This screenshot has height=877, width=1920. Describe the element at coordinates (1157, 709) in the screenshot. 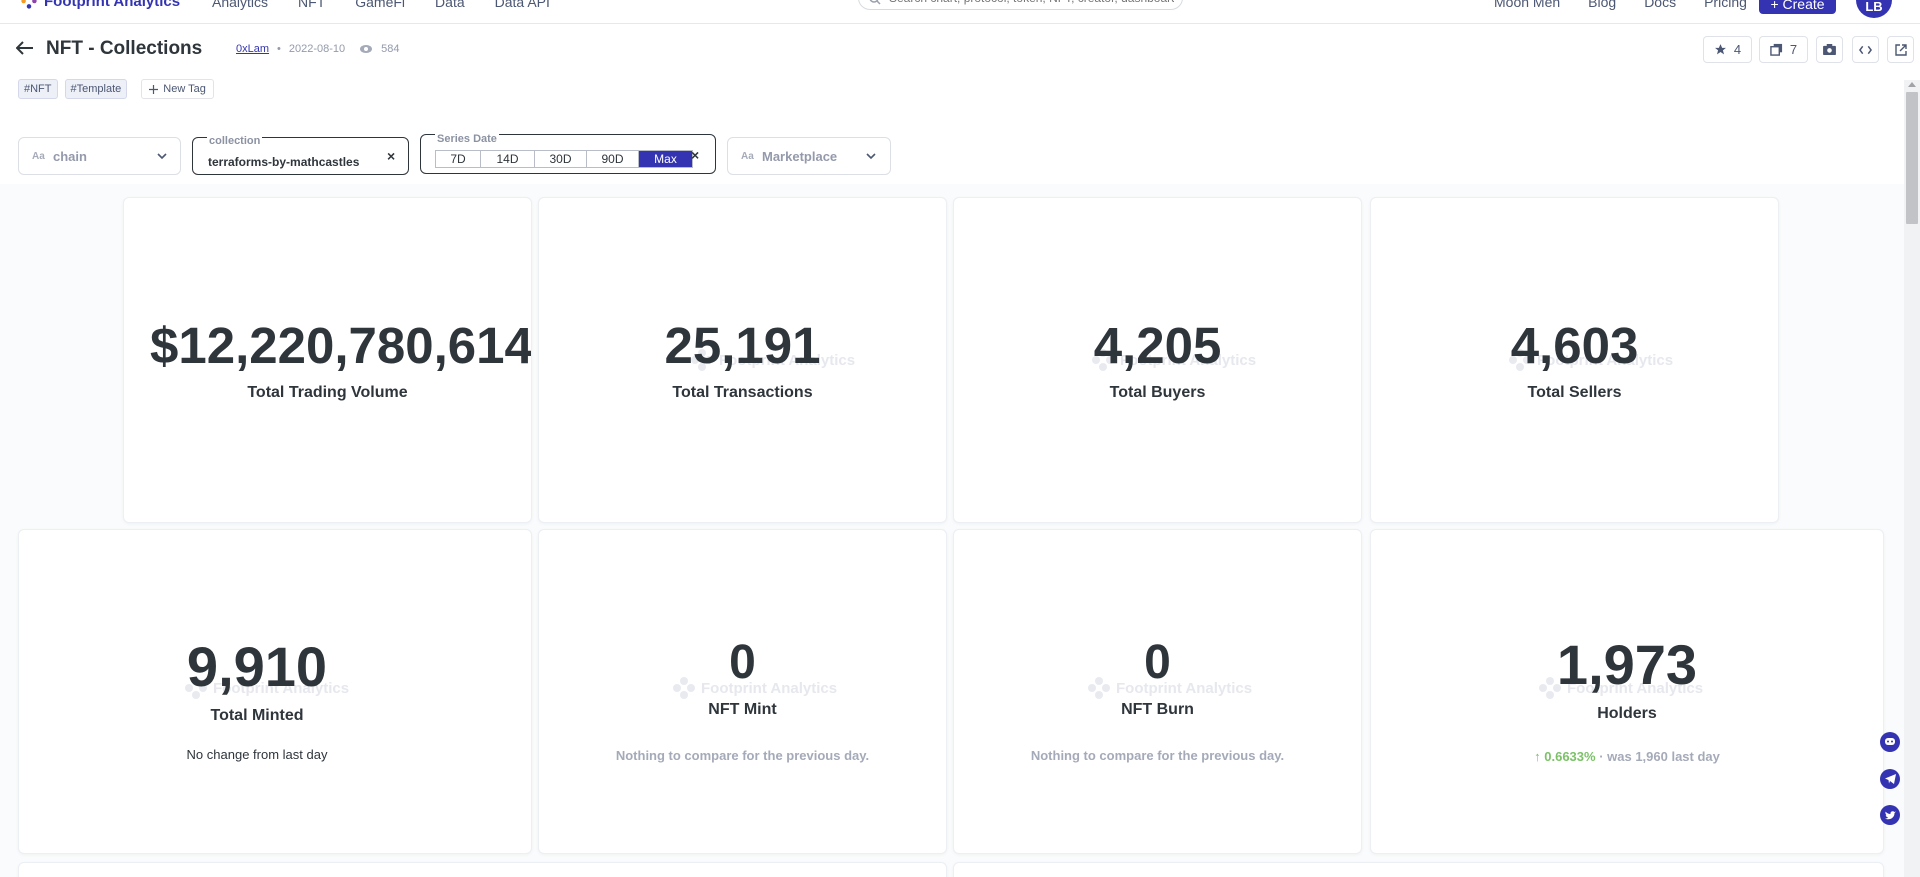

I see `nft-burn-label: NFT Burn` at that location.